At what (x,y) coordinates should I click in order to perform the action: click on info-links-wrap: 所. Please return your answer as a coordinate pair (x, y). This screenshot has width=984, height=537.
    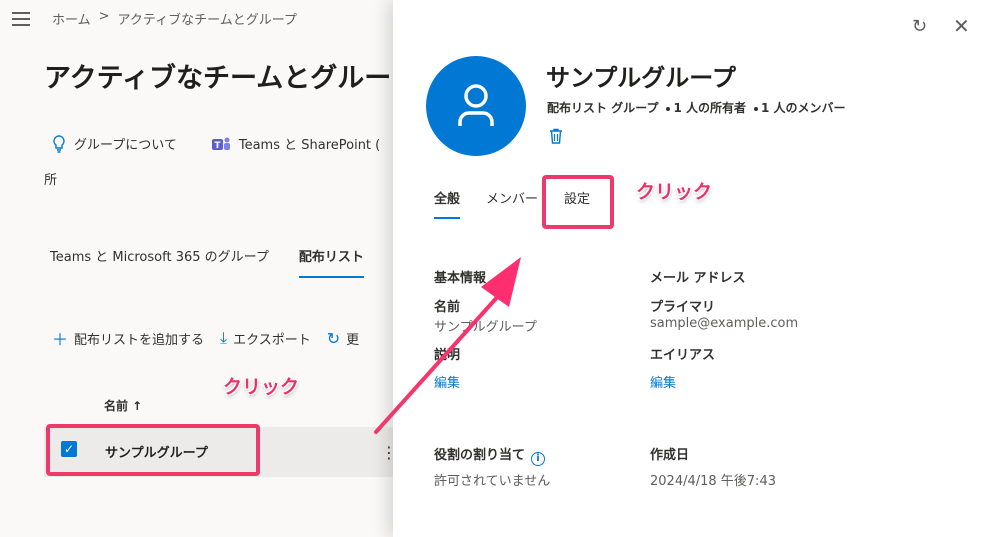
    Looking at the image, I should click on (51, 180).